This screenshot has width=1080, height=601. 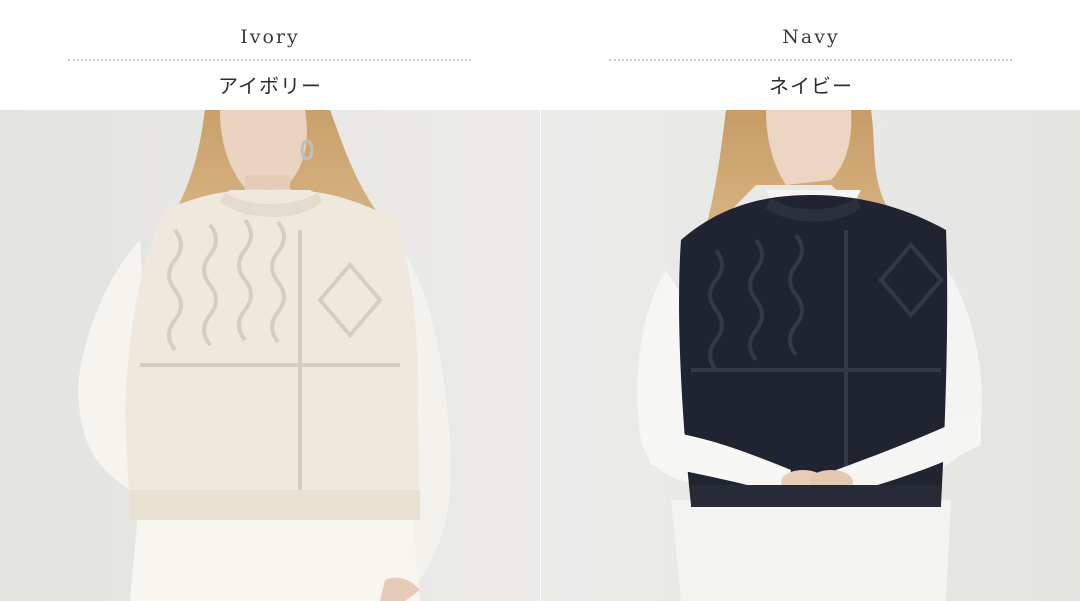 What do you see at coordinates (270, 55) in the screenshot?
I see `color-header: Ivory アイボリー` at bounding box center [270, 55].